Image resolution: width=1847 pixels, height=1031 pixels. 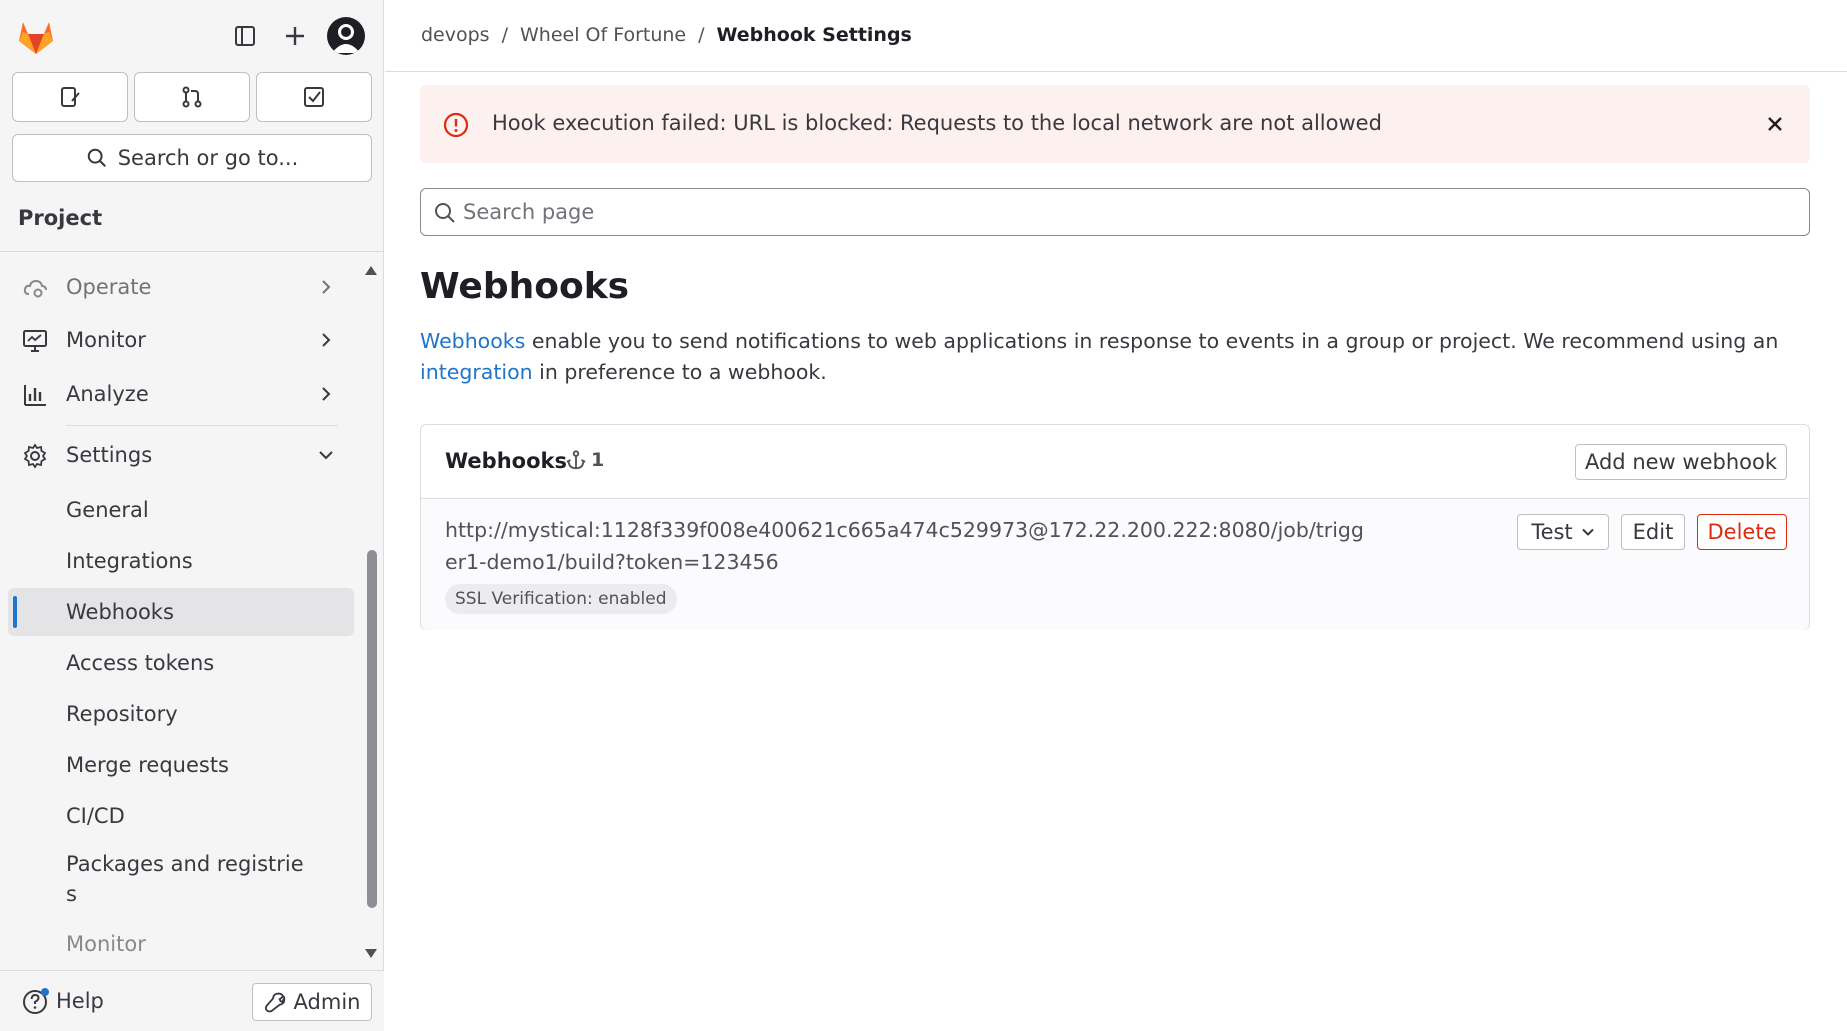 What do you see at coordinates (107, 510) in the screenshot?
I see `sidebar-item-label: General` at bounding box center [107, 510].